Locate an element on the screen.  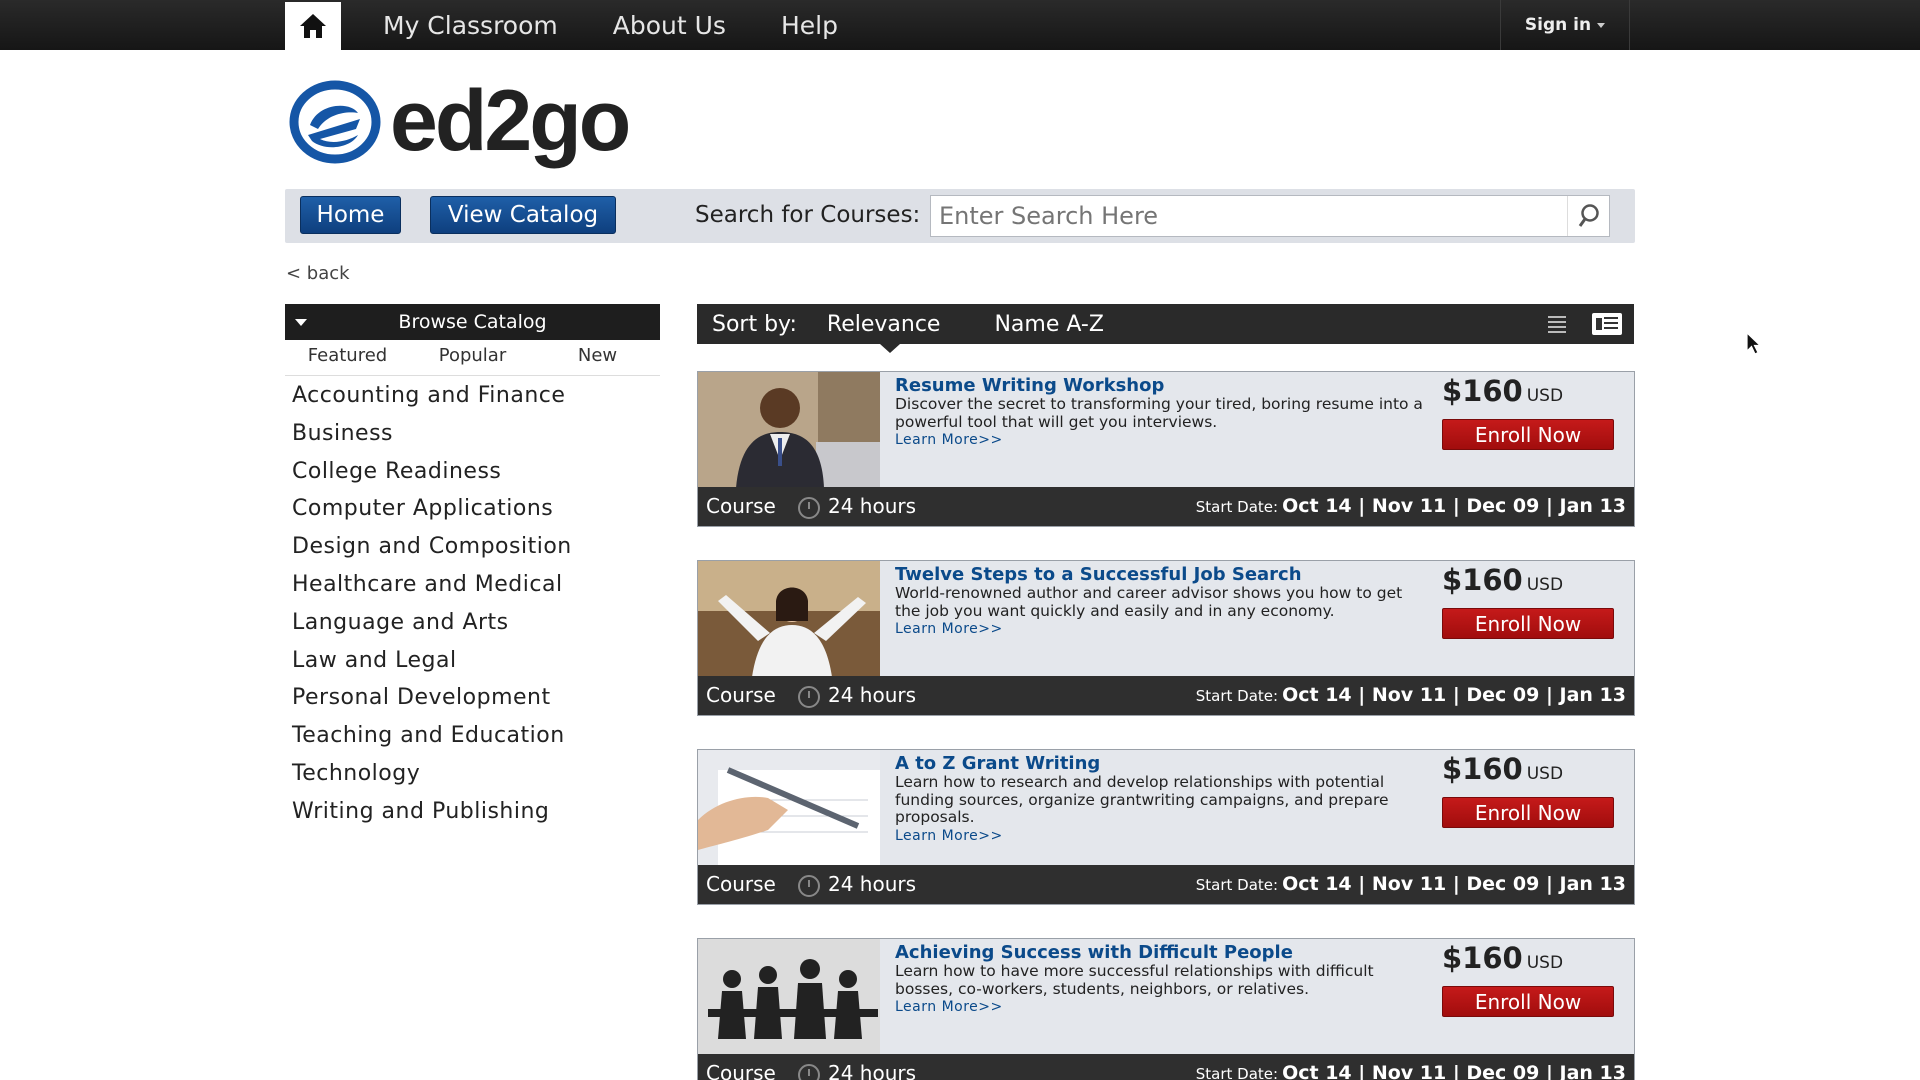
nav-my-classroom: My Classroom is located at coordinates (470, 25).